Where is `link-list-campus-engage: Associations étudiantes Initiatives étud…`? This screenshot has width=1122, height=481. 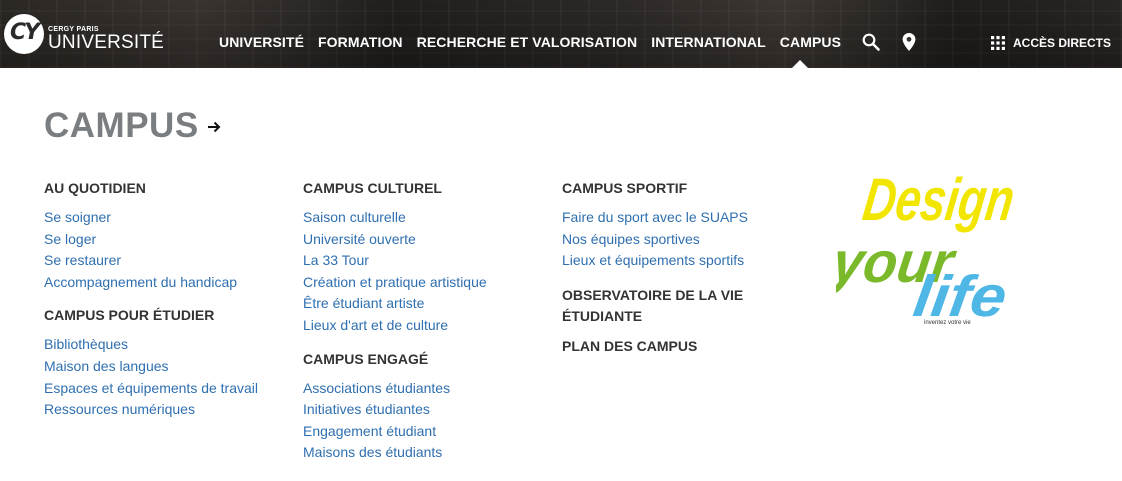 link-list-campus-engage: Associations étudiantes Initiatives étud… is located at coordinates (395, 421).